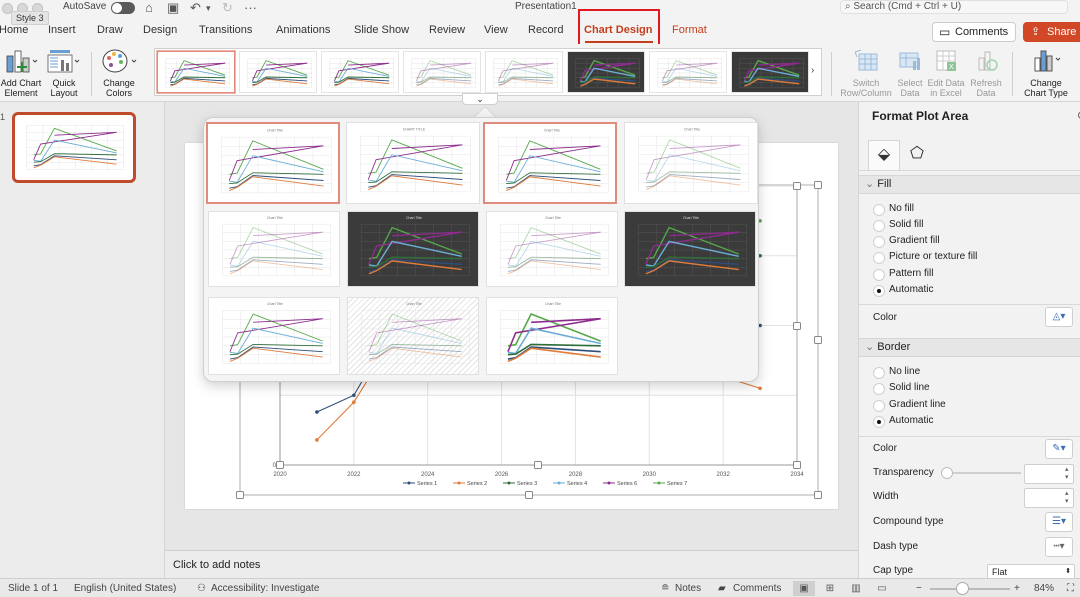 This screenshot has height=597, width=1080. I want to click on gallery-style-preview, so click(690, 73).